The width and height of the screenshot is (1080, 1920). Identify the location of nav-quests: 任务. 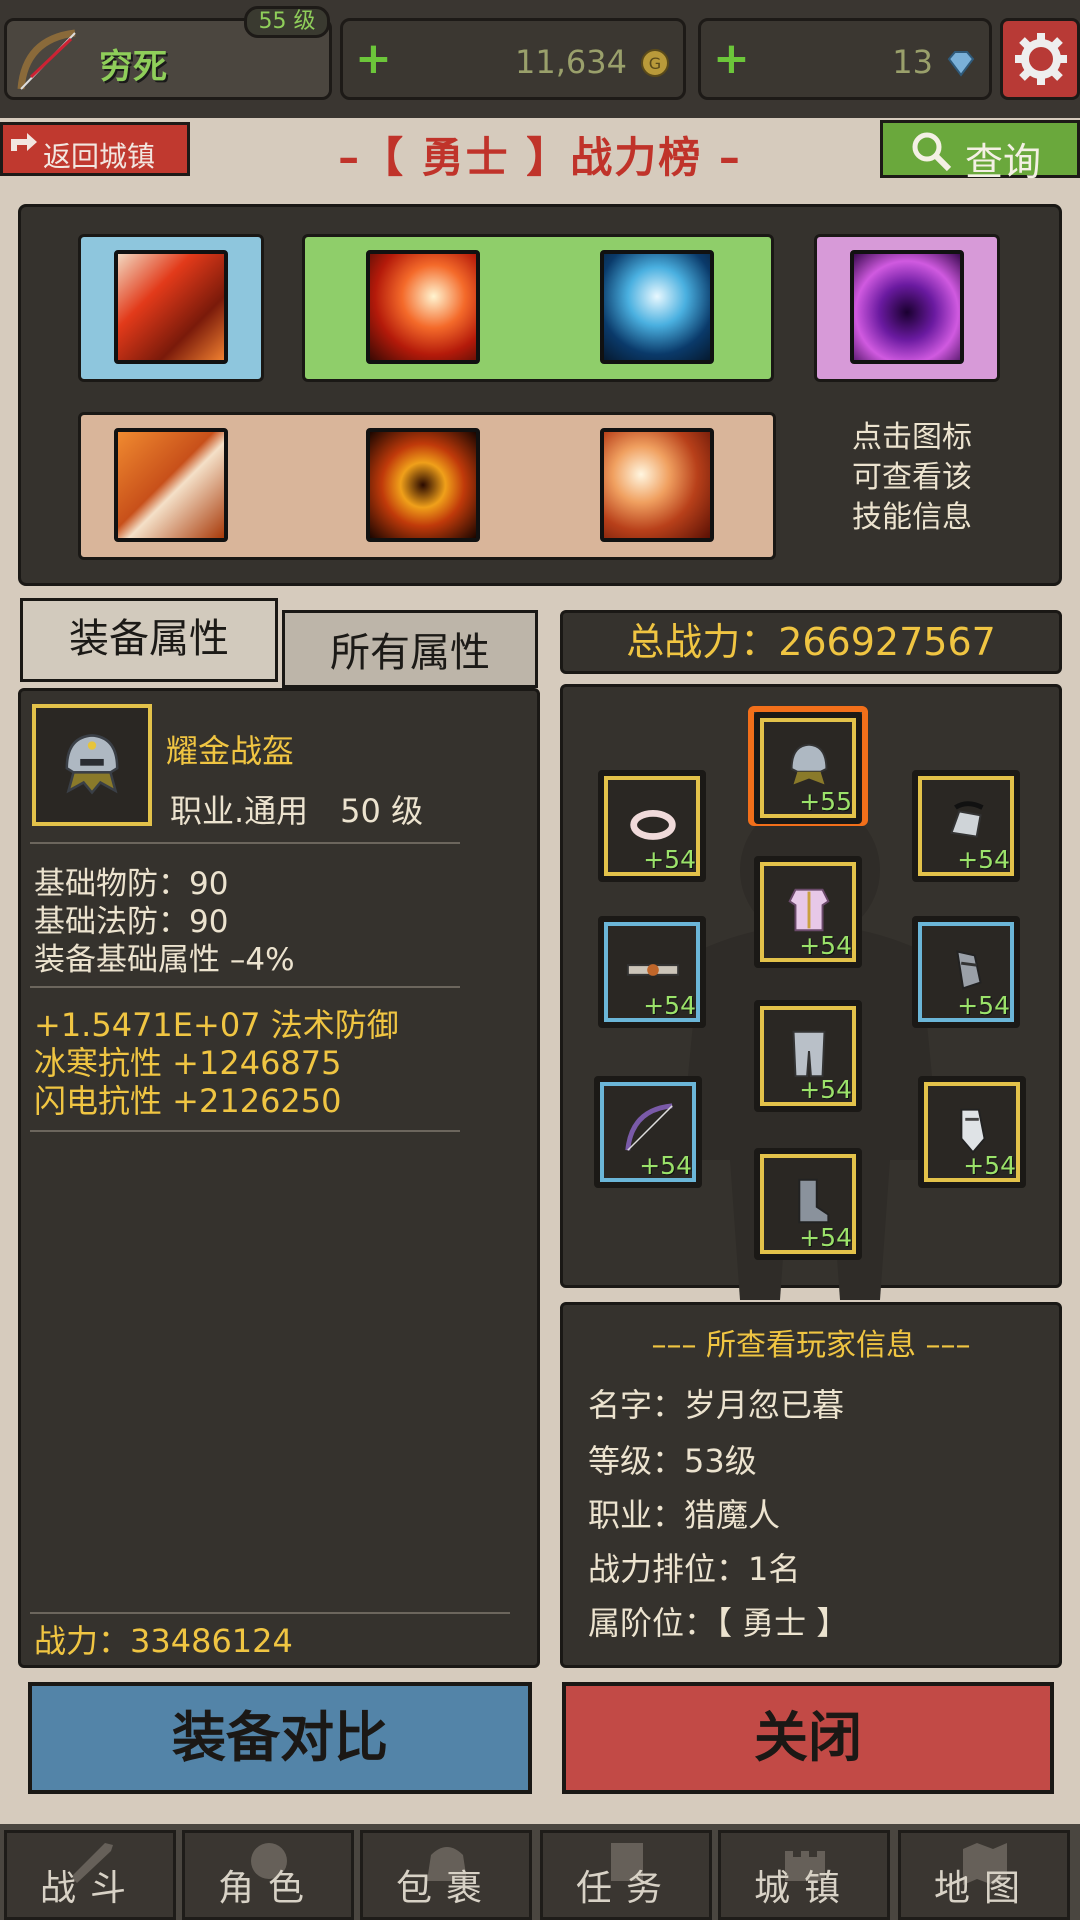
(626, 1875).